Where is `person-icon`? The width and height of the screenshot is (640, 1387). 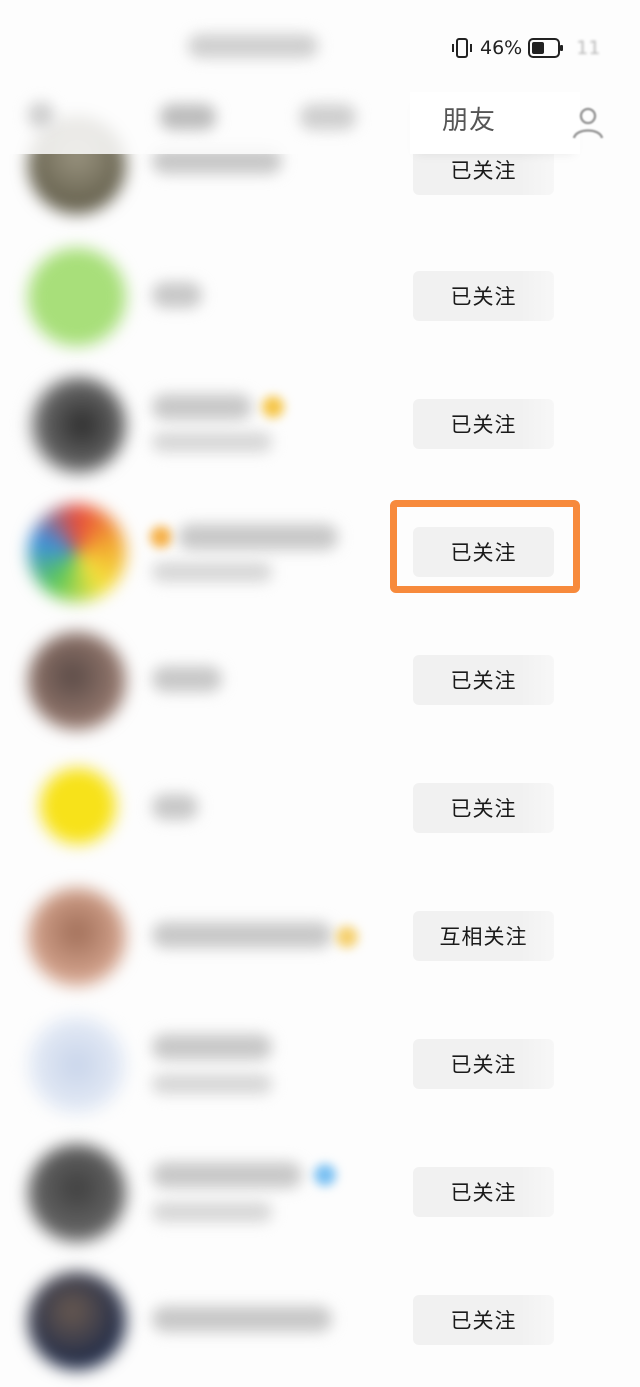 person-icon is located at coordinates (588, 122).